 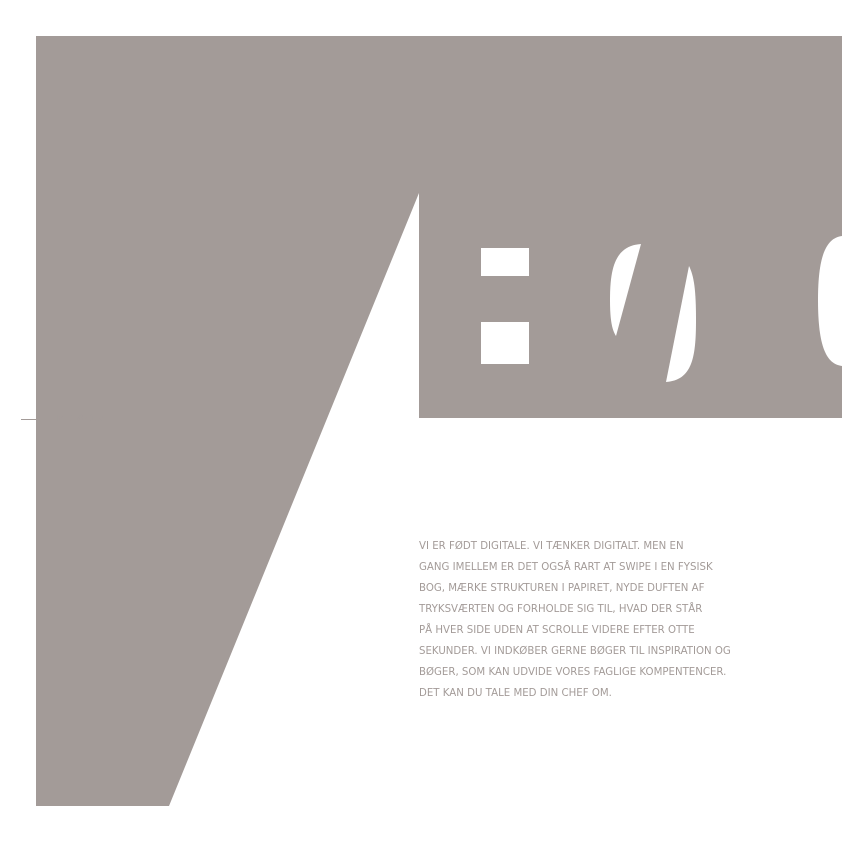 What do you see at coordinates (505, 343) in the screenshot?
I see `headline-b-lower-counter` at bounding box center [505, 343].